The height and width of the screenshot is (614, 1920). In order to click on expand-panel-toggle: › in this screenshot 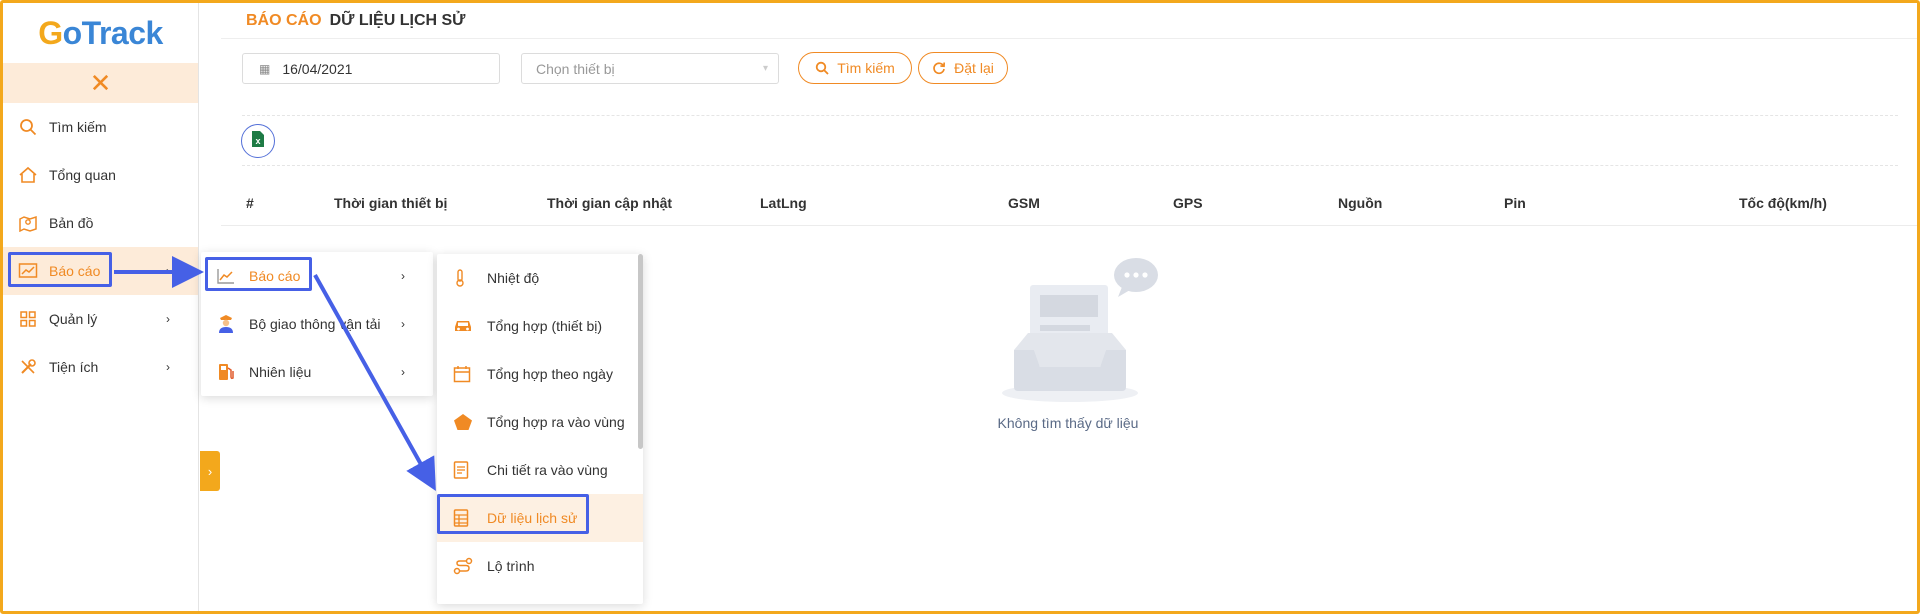, I will do `click(210, 471)`.